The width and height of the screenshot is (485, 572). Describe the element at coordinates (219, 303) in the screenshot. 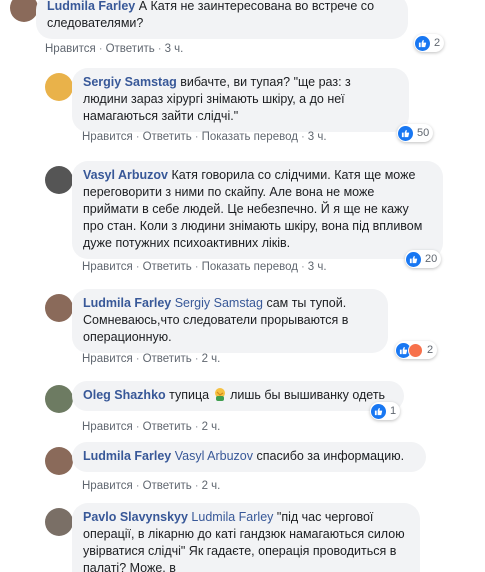

I see `mention-link: Sergiy Samstag` at that location.